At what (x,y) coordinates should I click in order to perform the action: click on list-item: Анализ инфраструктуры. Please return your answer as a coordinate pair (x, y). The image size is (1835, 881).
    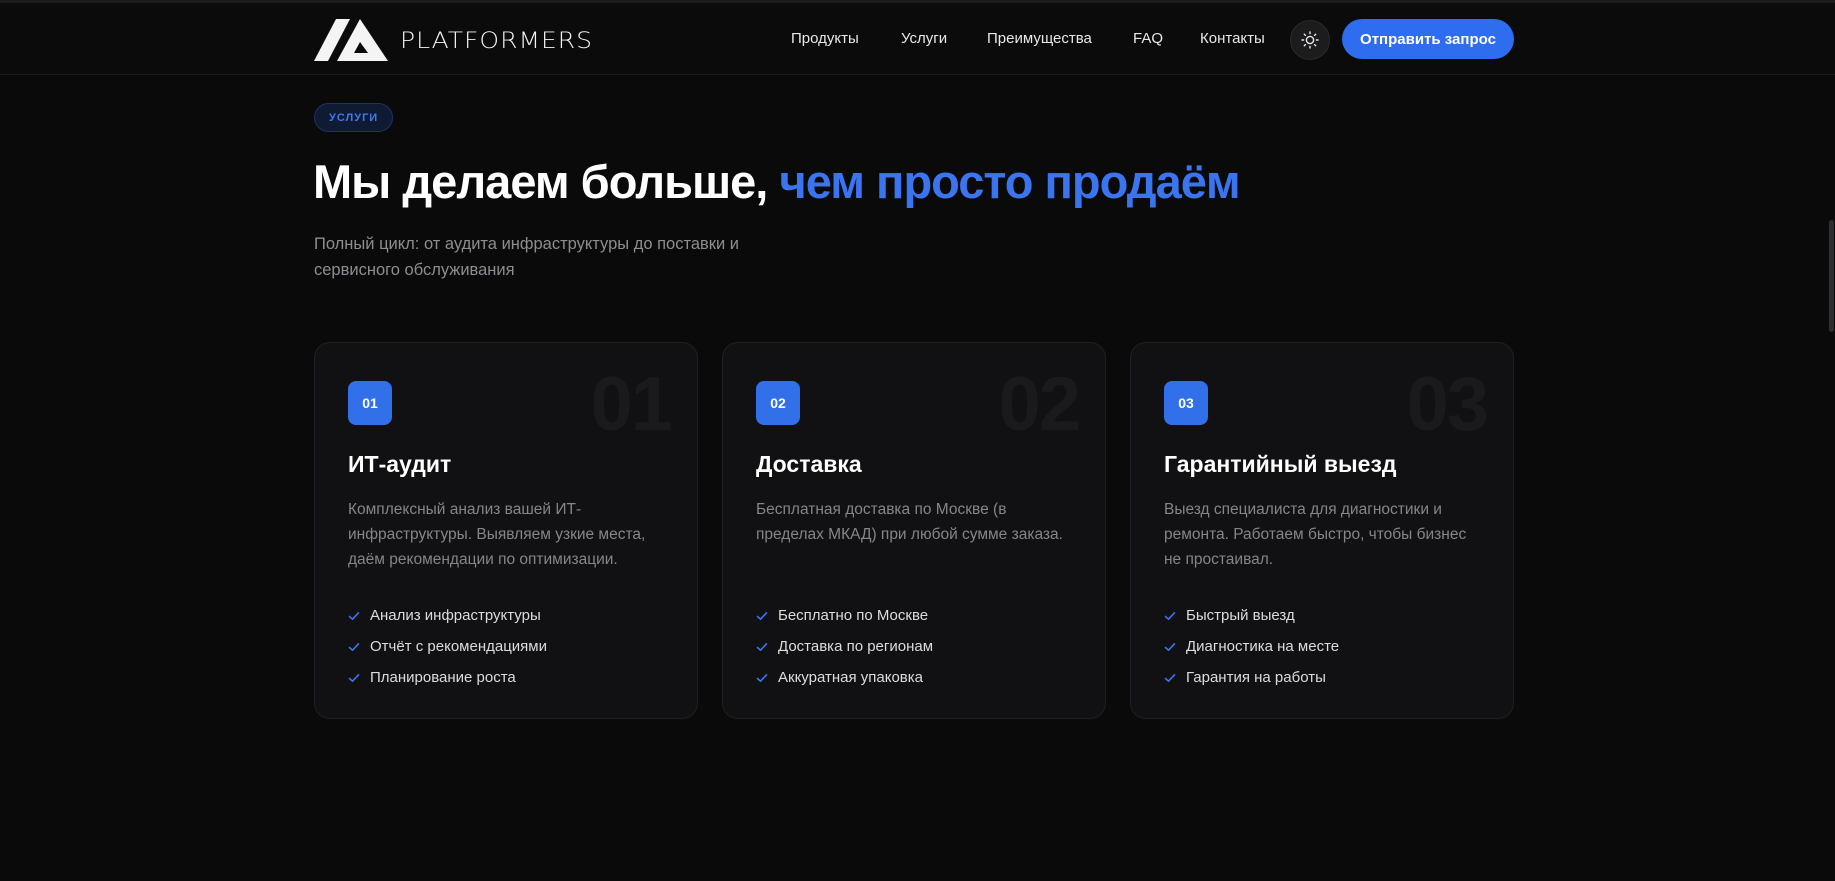
    Looking at the image, I should click on (447, 615).